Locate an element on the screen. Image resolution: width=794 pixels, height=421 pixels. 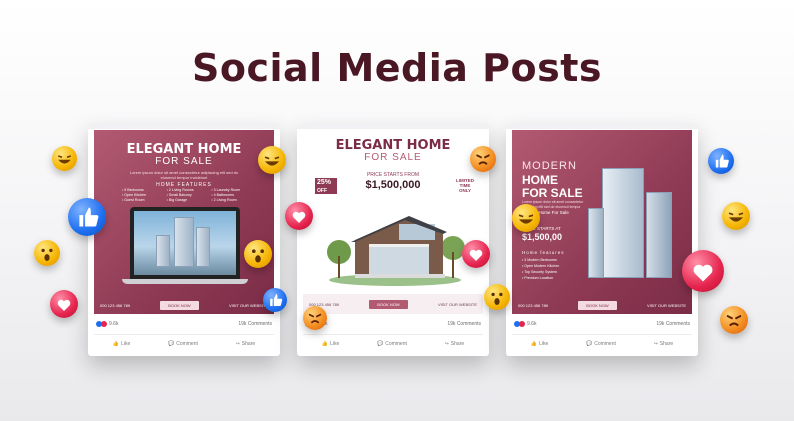
house-illustration is located at coordinates (396, 251).